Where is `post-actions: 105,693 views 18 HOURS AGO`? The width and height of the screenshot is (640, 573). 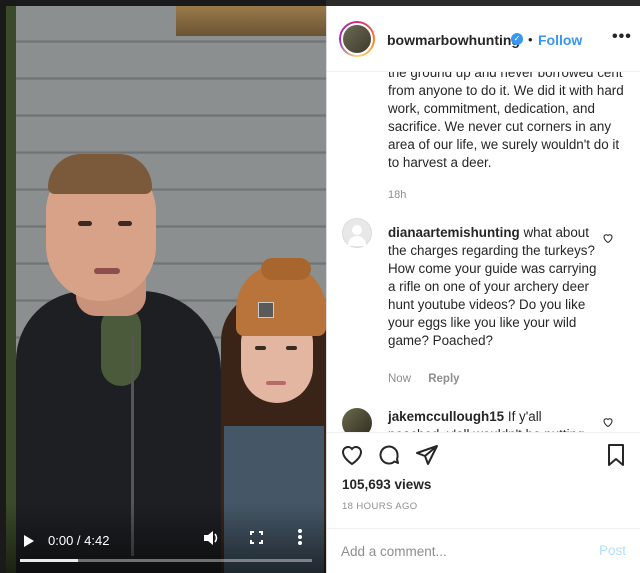
post-actions: 105,693 views 18 HOURS AGO is located at coordinates (483, 480).